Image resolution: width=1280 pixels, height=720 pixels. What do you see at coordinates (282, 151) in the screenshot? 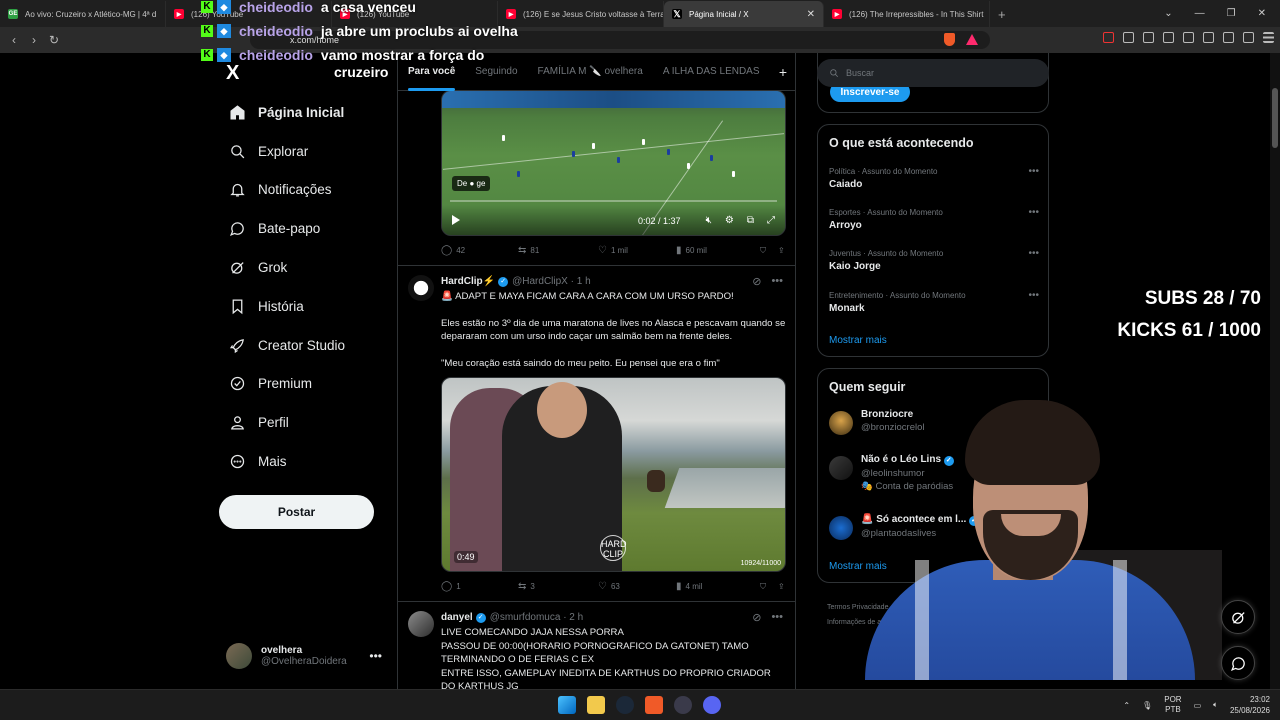
I see `nav-item-explore: Explorar` at bounding box center [282, 151].